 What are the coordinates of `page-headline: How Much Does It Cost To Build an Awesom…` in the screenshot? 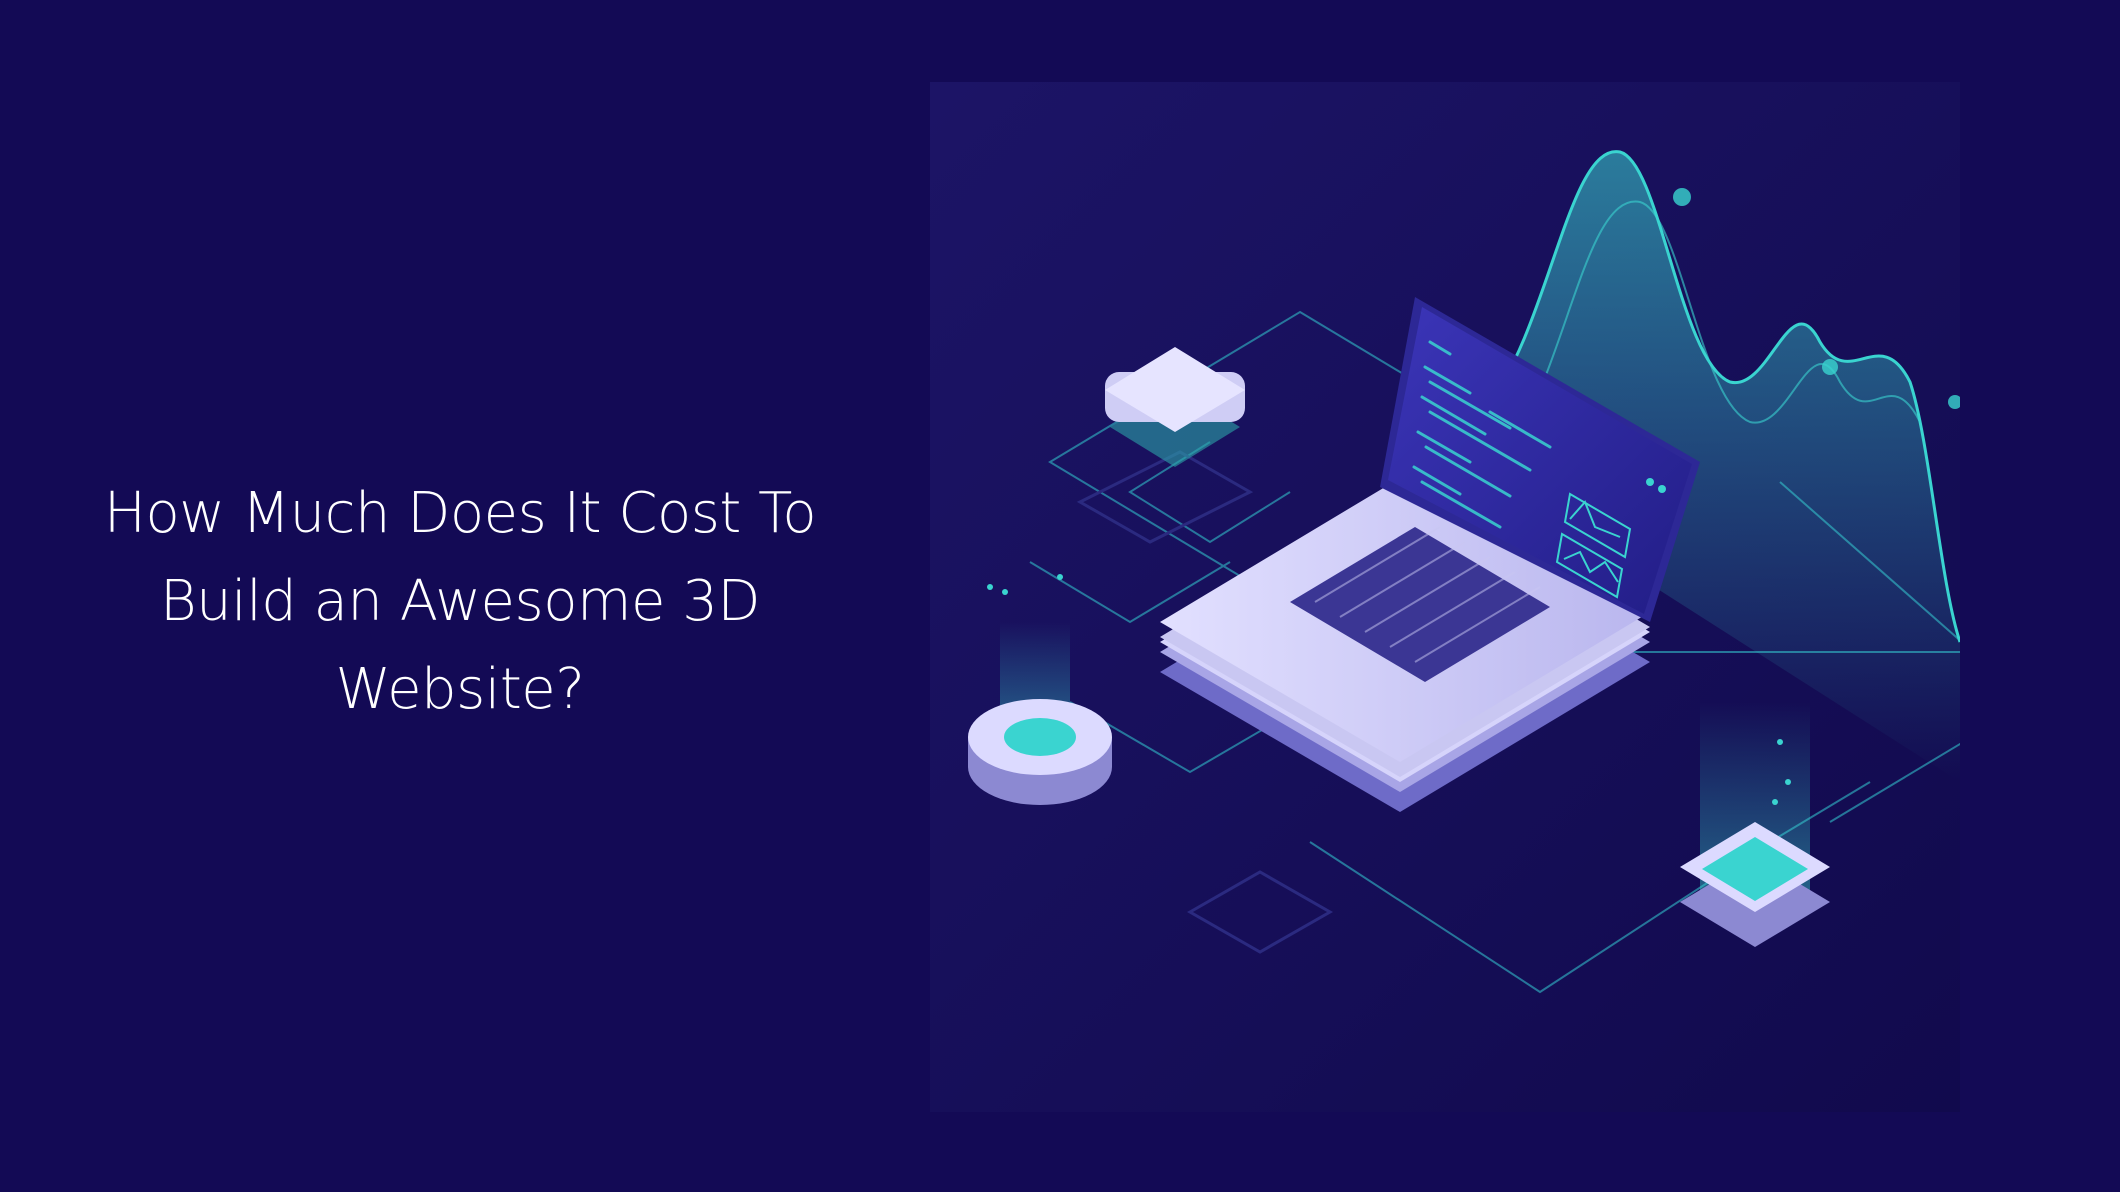 It's located at (460, 601).